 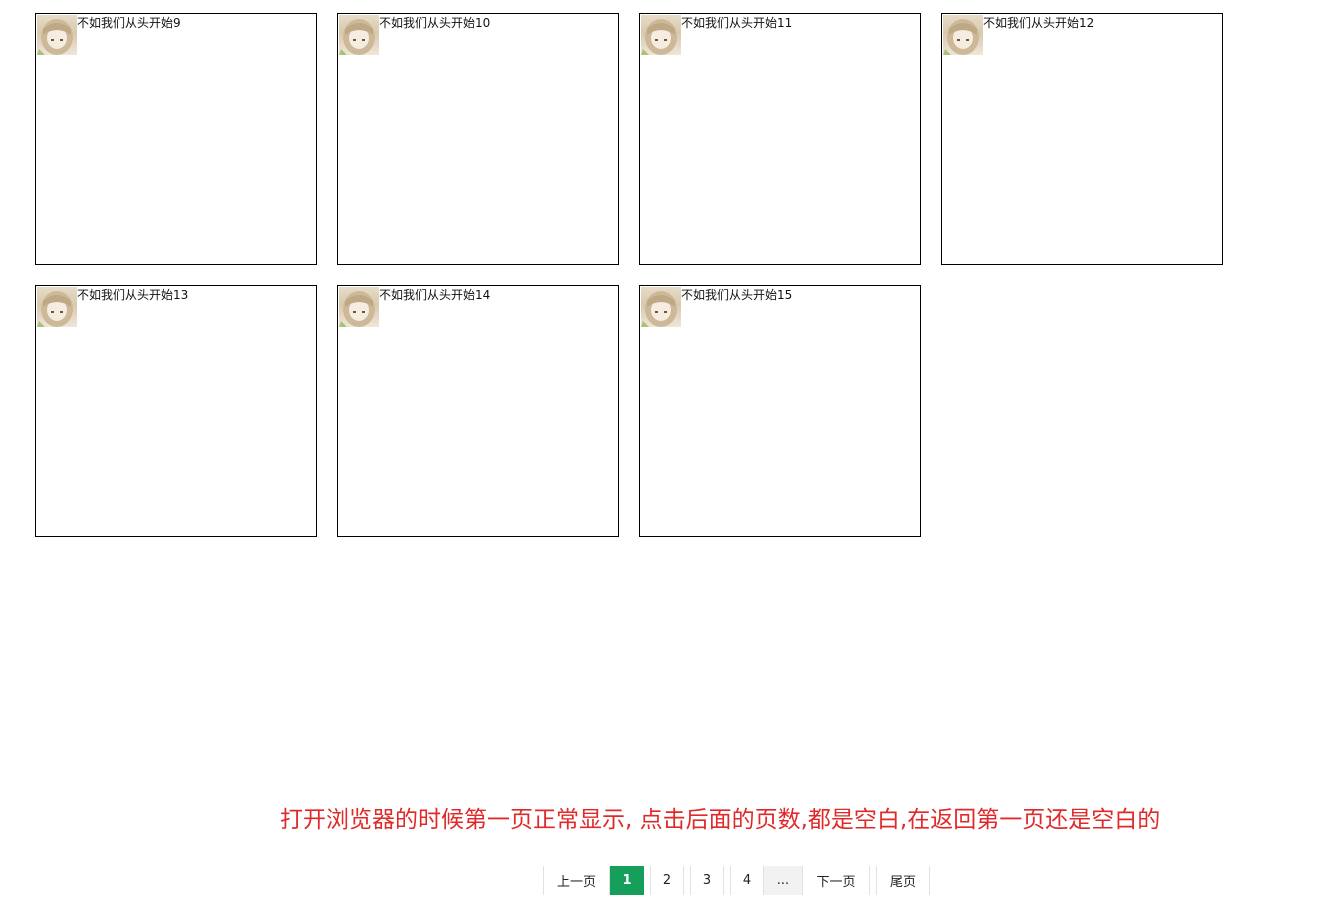 What do you see at coordinates (478, 139) in the screenshot?
I see `card: 不如我们从头开始10` at bounding box center [478, 139].